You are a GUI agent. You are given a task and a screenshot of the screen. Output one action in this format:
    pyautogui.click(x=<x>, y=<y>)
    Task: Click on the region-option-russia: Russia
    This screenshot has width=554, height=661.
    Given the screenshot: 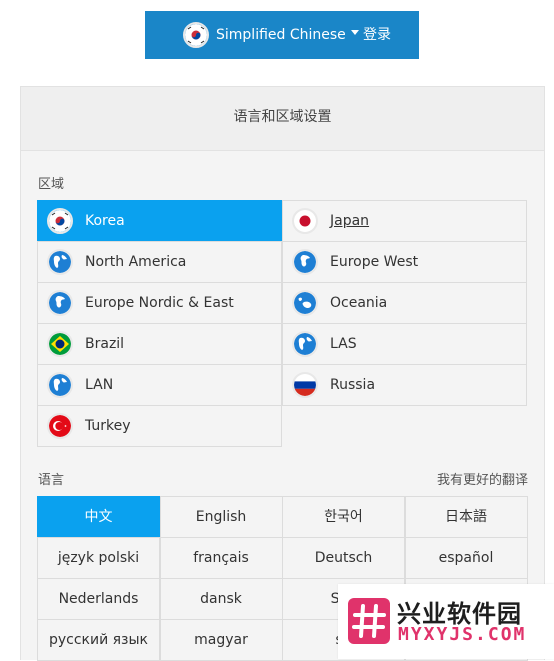 What is the action you would take?
    pyautogui.click(x=404, y=385)
    